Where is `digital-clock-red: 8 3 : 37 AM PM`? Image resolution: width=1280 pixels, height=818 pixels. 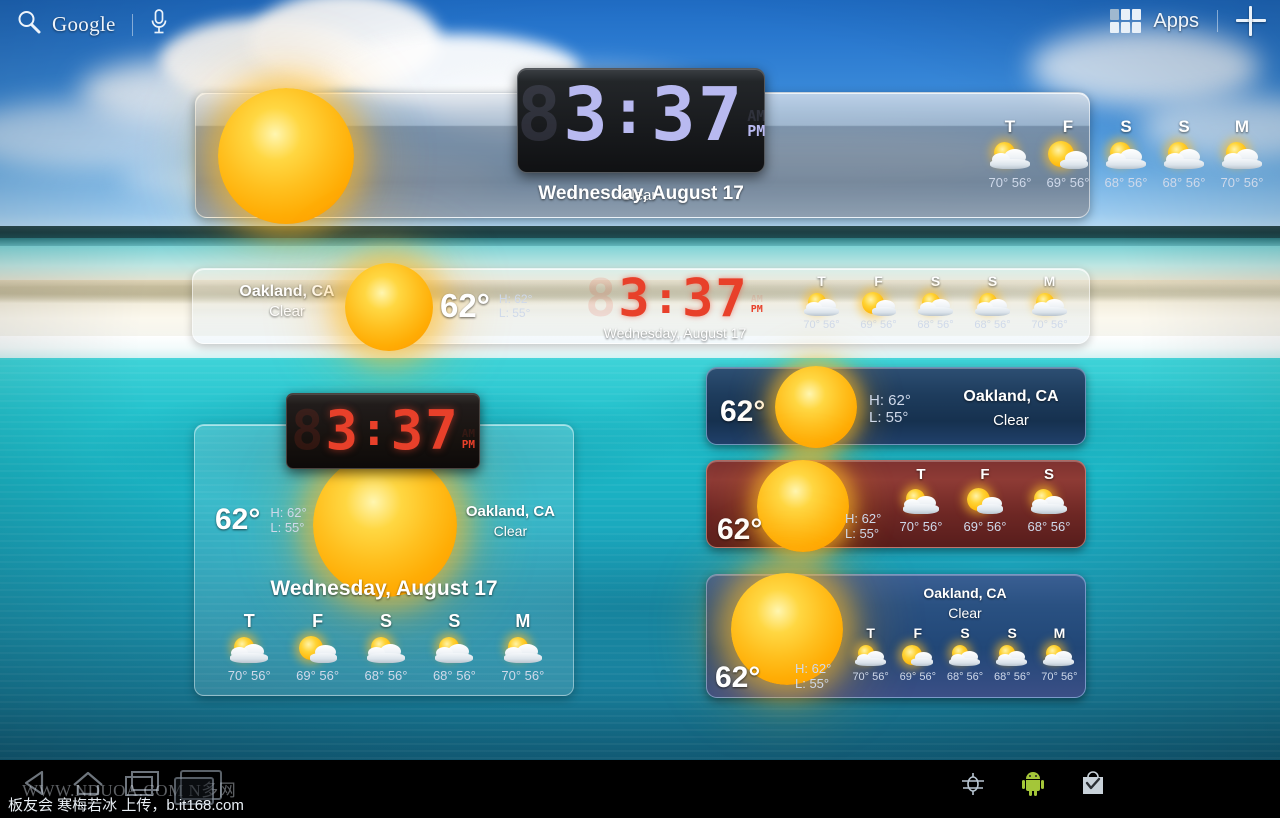 digital-clock-red: 8 3 : 37 AM PM is located at coordinates (383, 431).